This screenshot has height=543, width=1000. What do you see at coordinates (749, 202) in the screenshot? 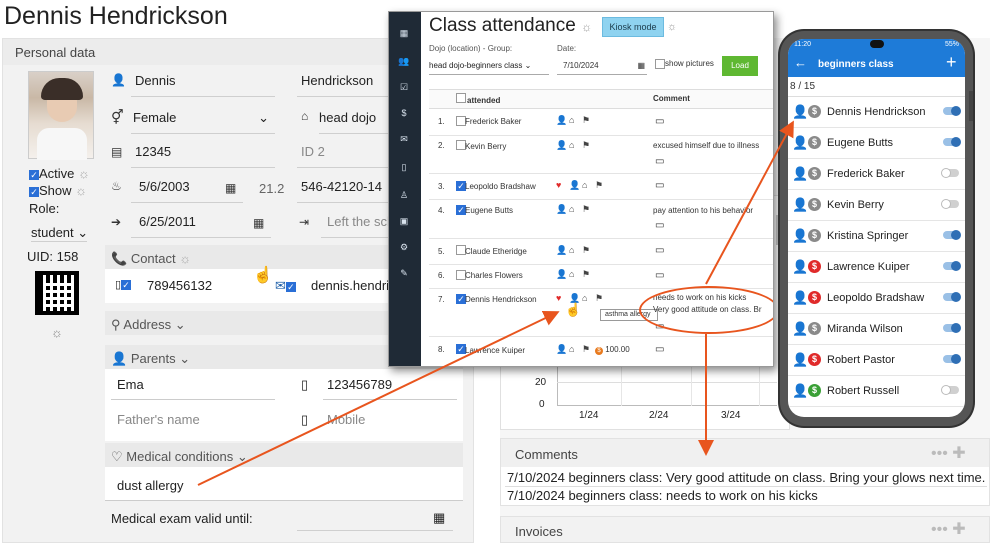
I see `arrow-phone` at bounding box center [749, 202].